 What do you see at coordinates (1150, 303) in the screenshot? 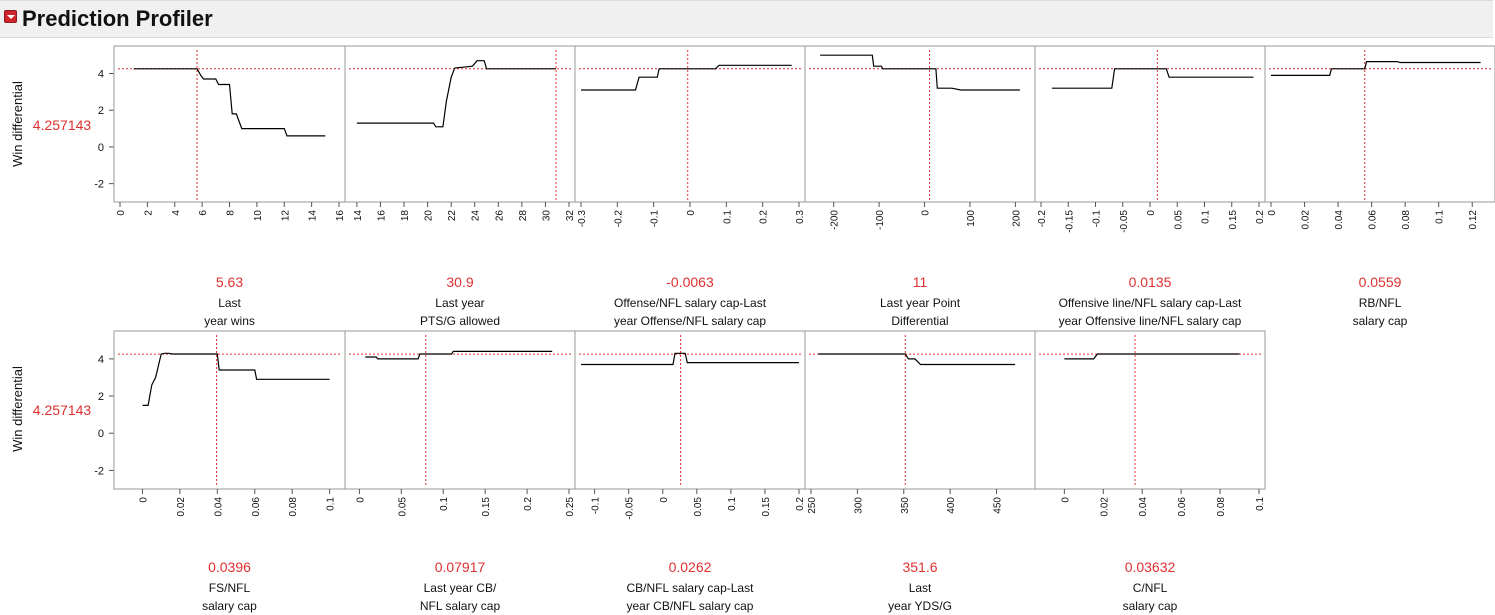
I see `factor-label-line1: Offensive line/NFL salary cap-Last` at bounding box center [1150, 303].